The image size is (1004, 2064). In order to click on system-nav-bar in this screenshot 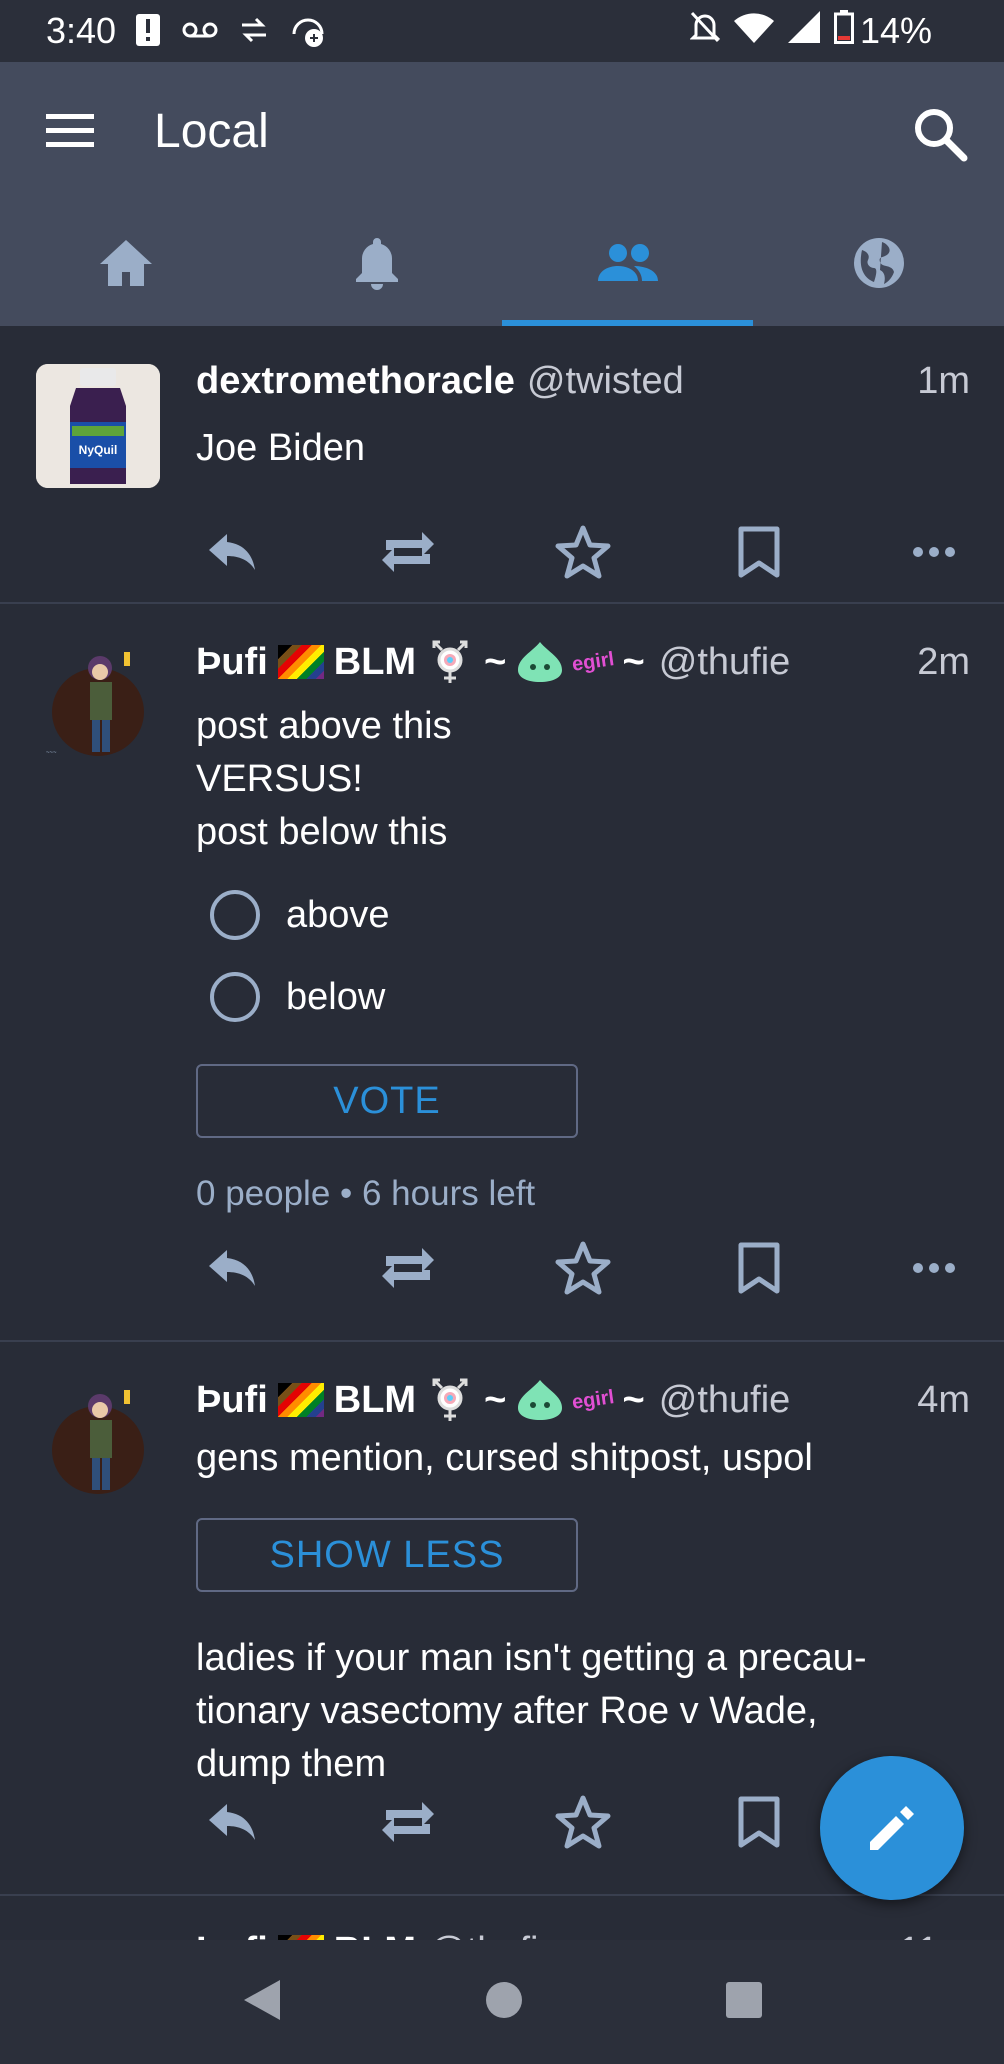, I will do `click(502, 2002)`.